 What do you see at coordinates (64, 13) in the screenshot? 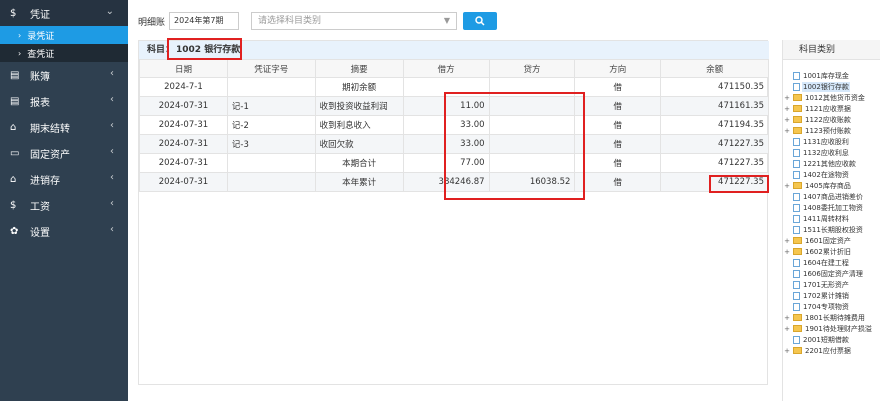
I see `nav-voucher: $ 凭证 ⌄` at bounding box center [64, 13].